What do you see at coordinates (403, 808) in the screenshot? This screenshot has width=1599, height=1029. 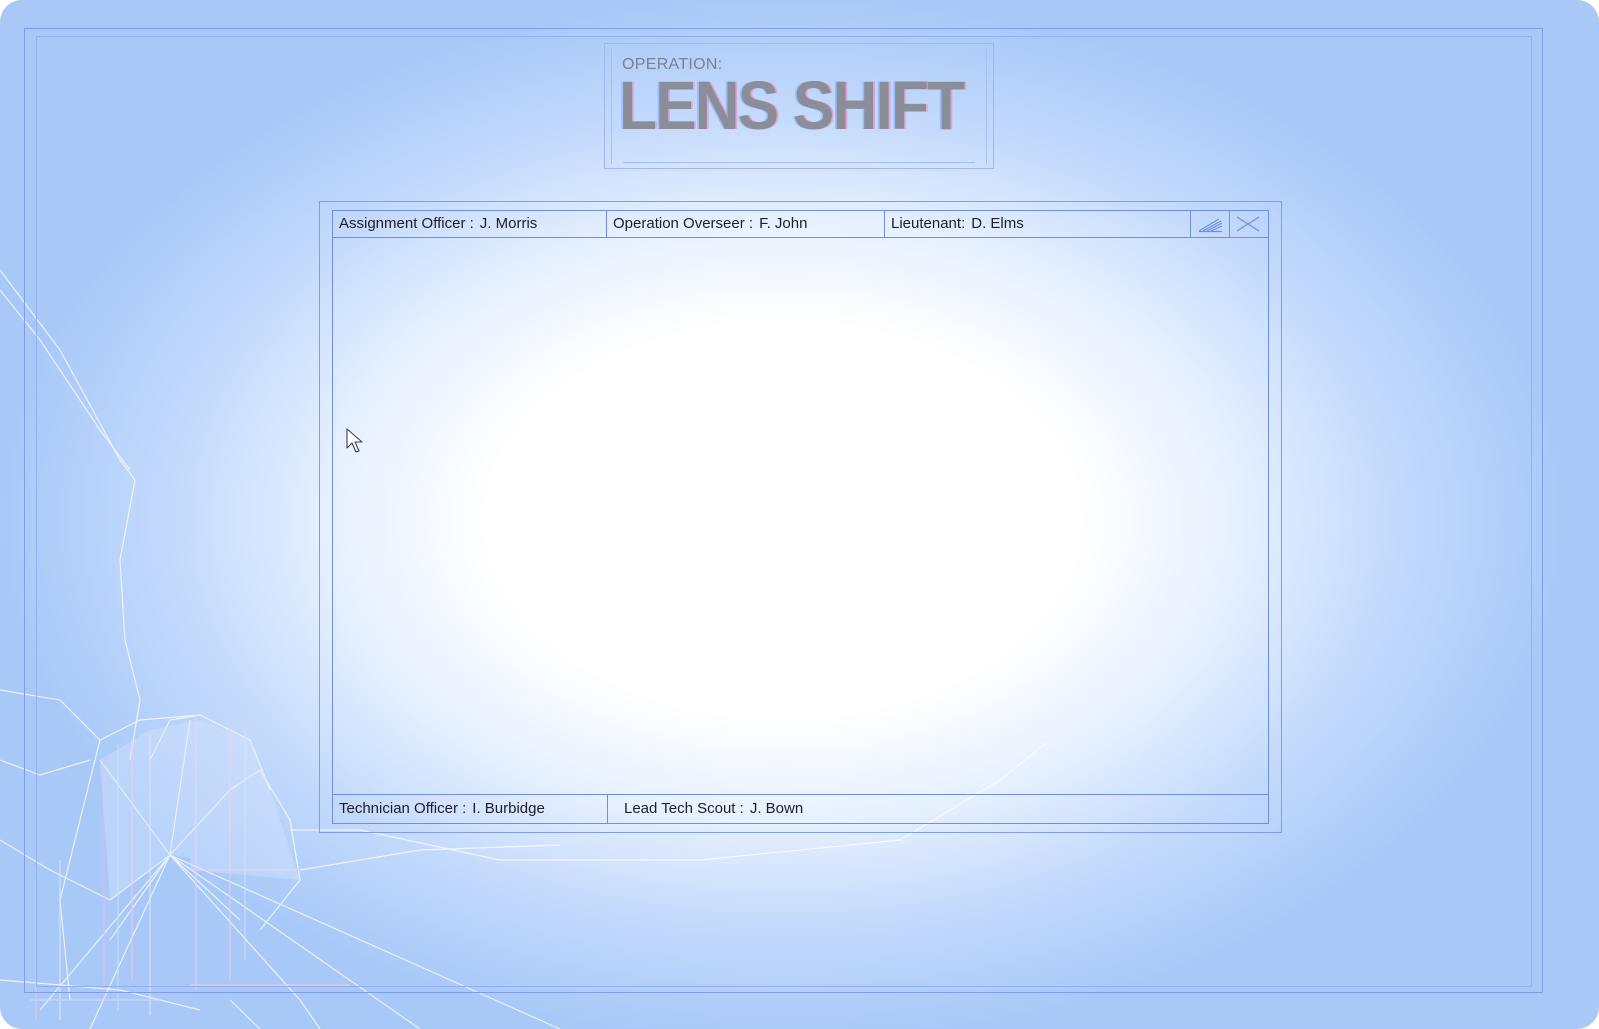 I see `footer-label: Technician Officer :` at bounding box center [403, 808].